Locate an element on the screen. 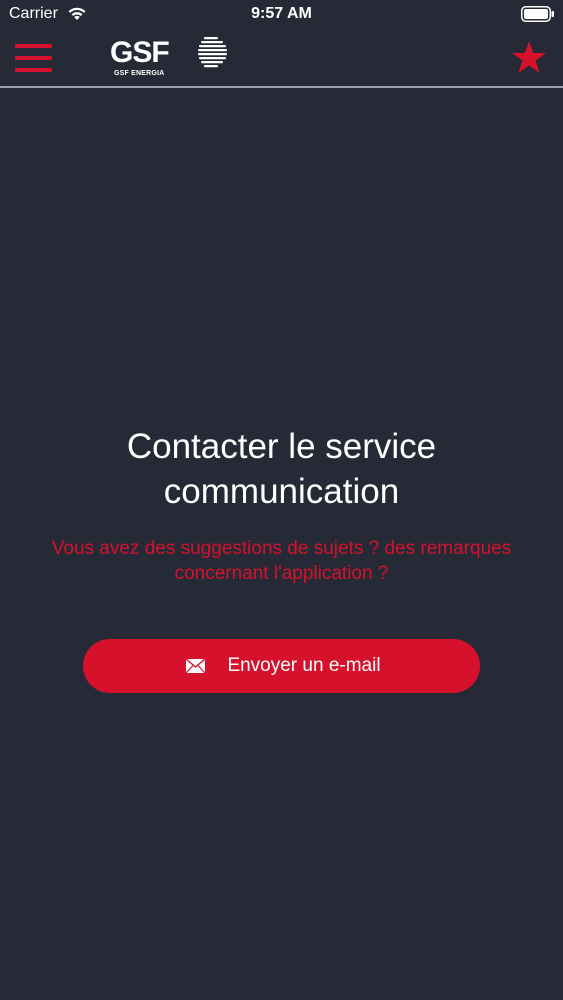 The height and width of the screenshot is (1000, 563). globe-icon is located at coordinates (212, 52).